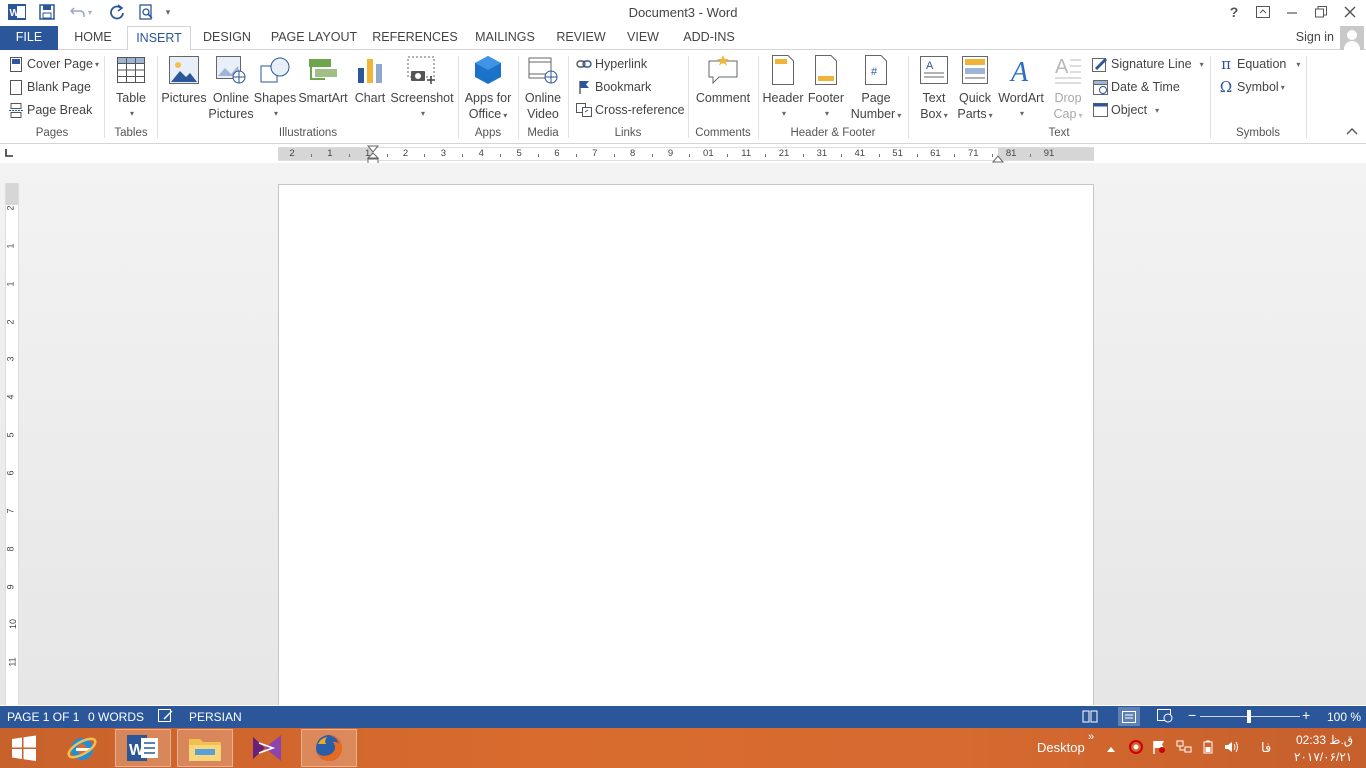 The width and height of the screenshot is (1366, 768). I want to click on shapes-button: Shapes ▾, so click(275, 88).